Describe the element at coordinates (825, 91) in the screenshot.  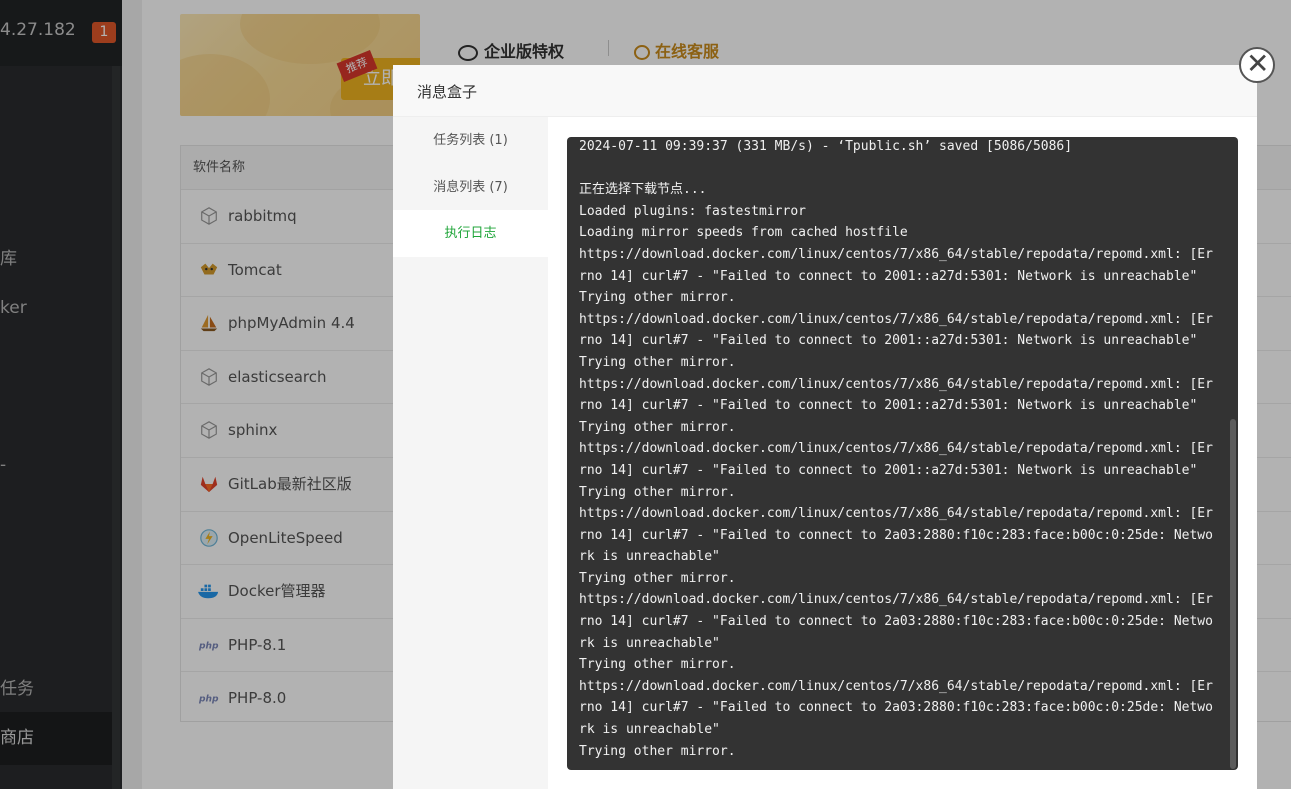
I see `modal-title-bar: 消息盒子` at that location.